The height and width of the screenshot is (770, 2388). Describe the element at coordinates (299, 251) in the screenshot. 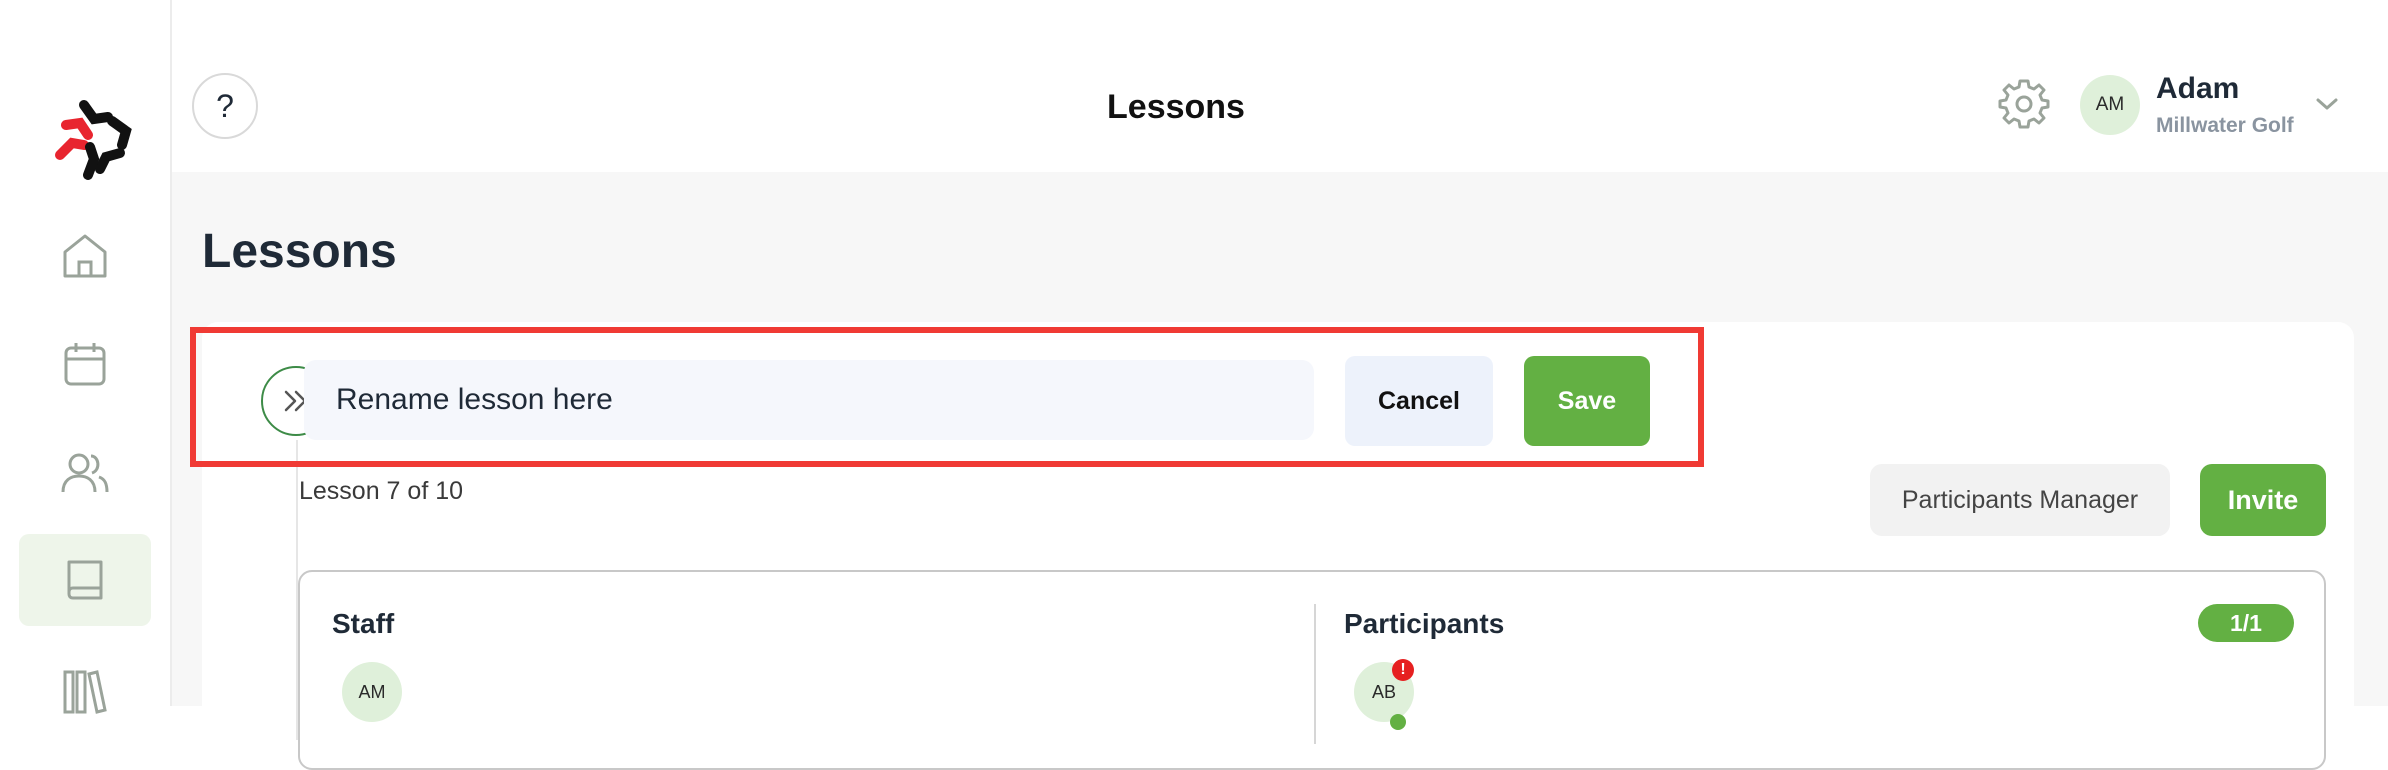

I see `page-title: Lessons` at that location.